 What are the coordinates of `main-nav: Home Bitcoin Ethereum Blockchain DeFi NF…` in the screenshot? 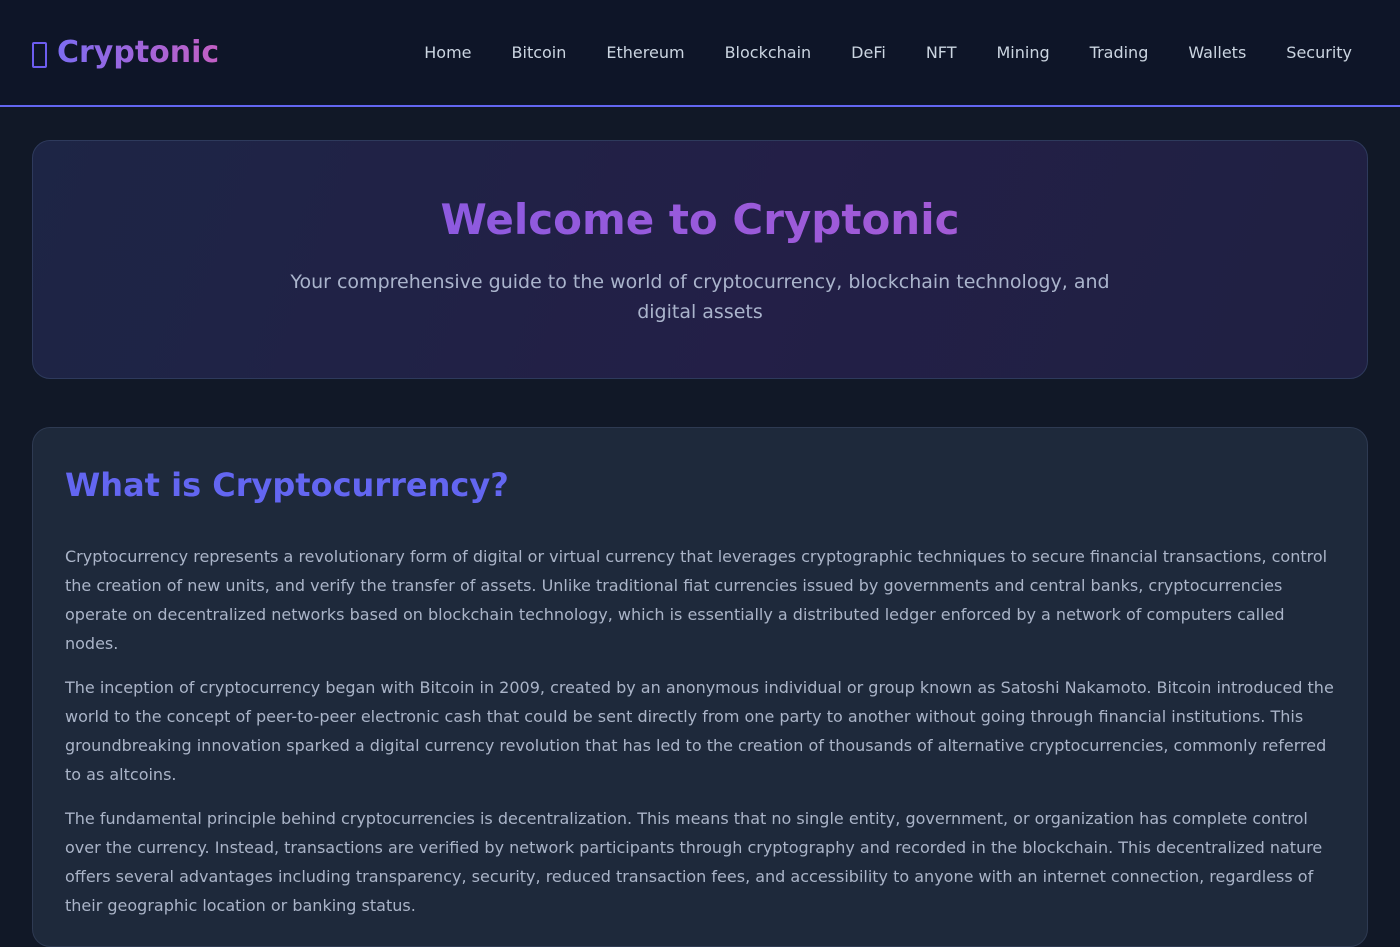 It's located at (886, 52).